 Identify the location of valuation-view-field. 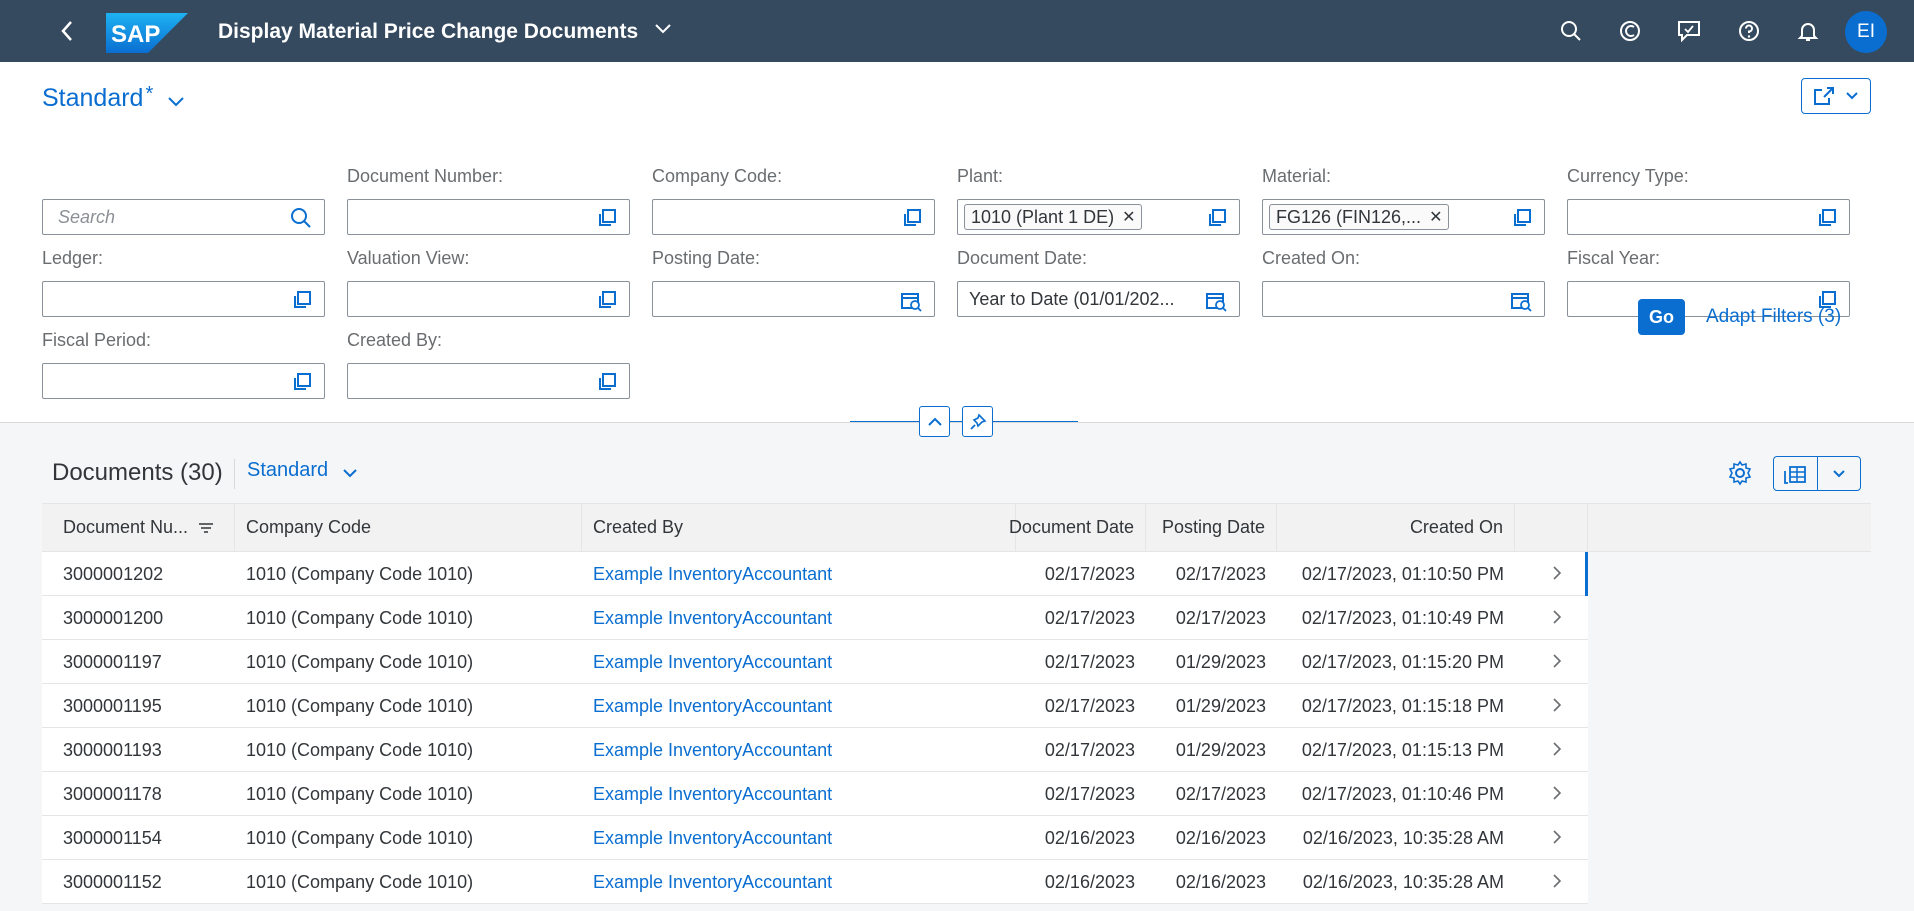
(488, 299).